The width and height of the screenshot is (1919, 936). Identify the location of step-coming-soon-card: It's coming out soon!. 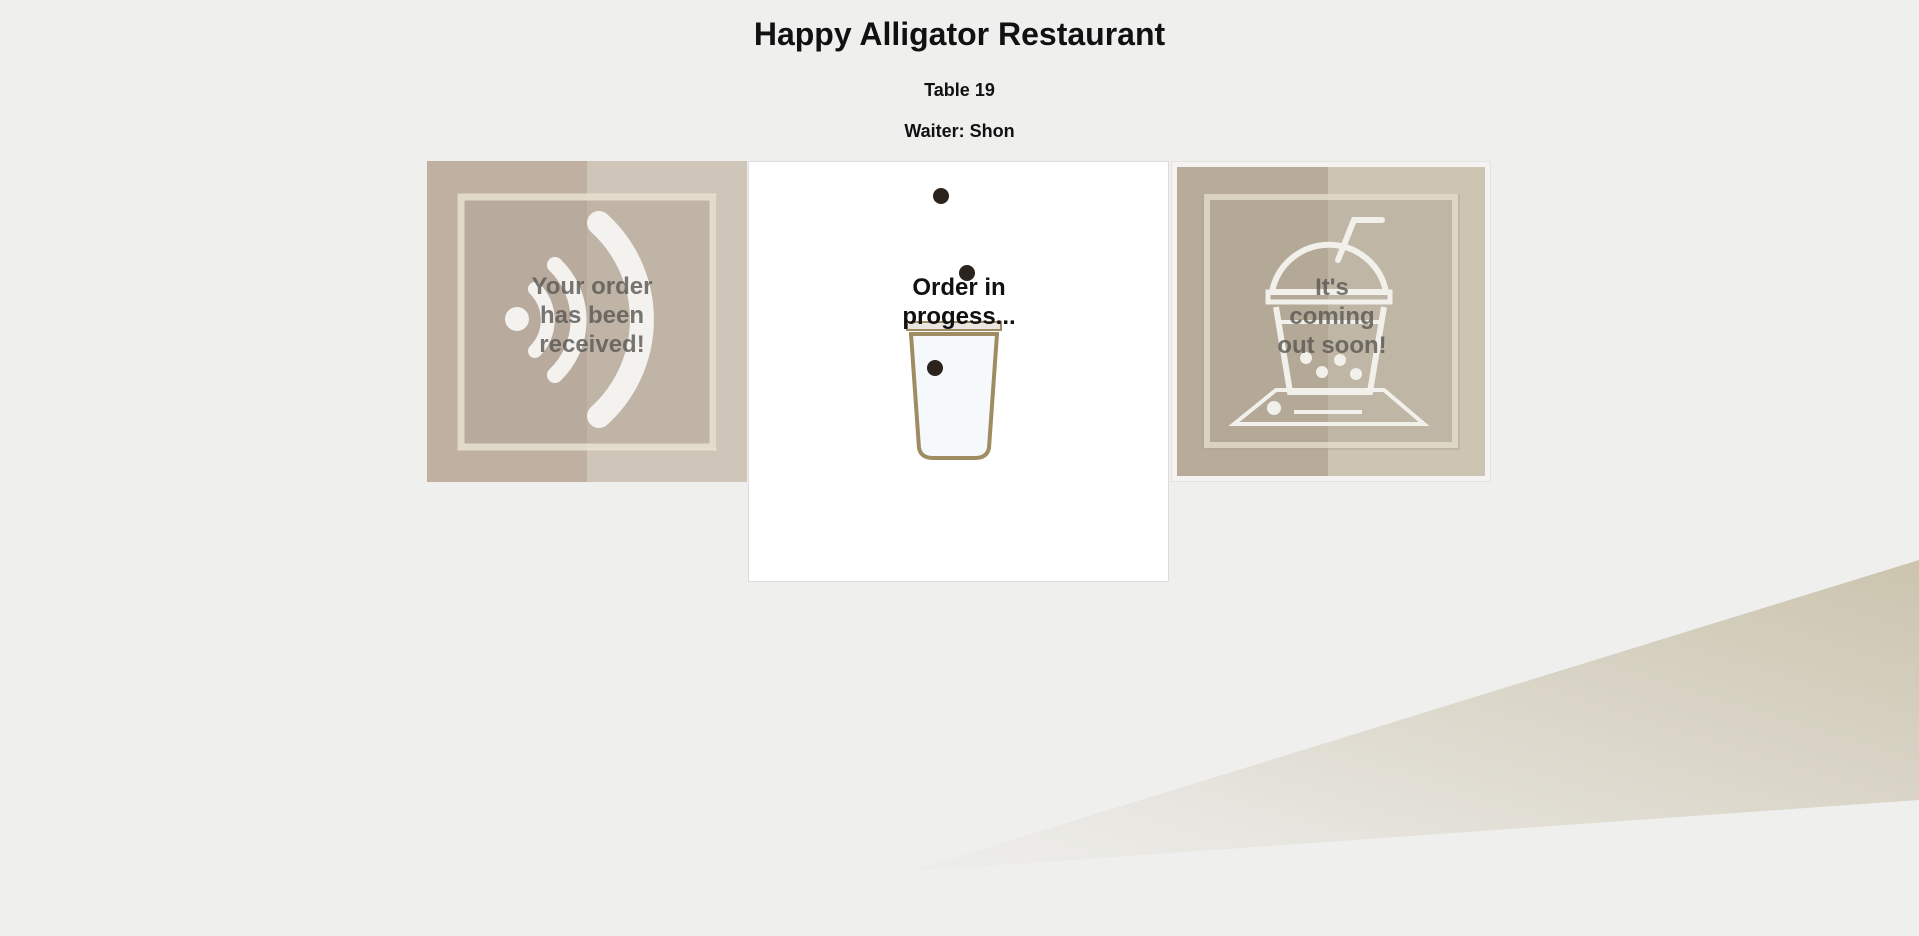
(1331, 321).